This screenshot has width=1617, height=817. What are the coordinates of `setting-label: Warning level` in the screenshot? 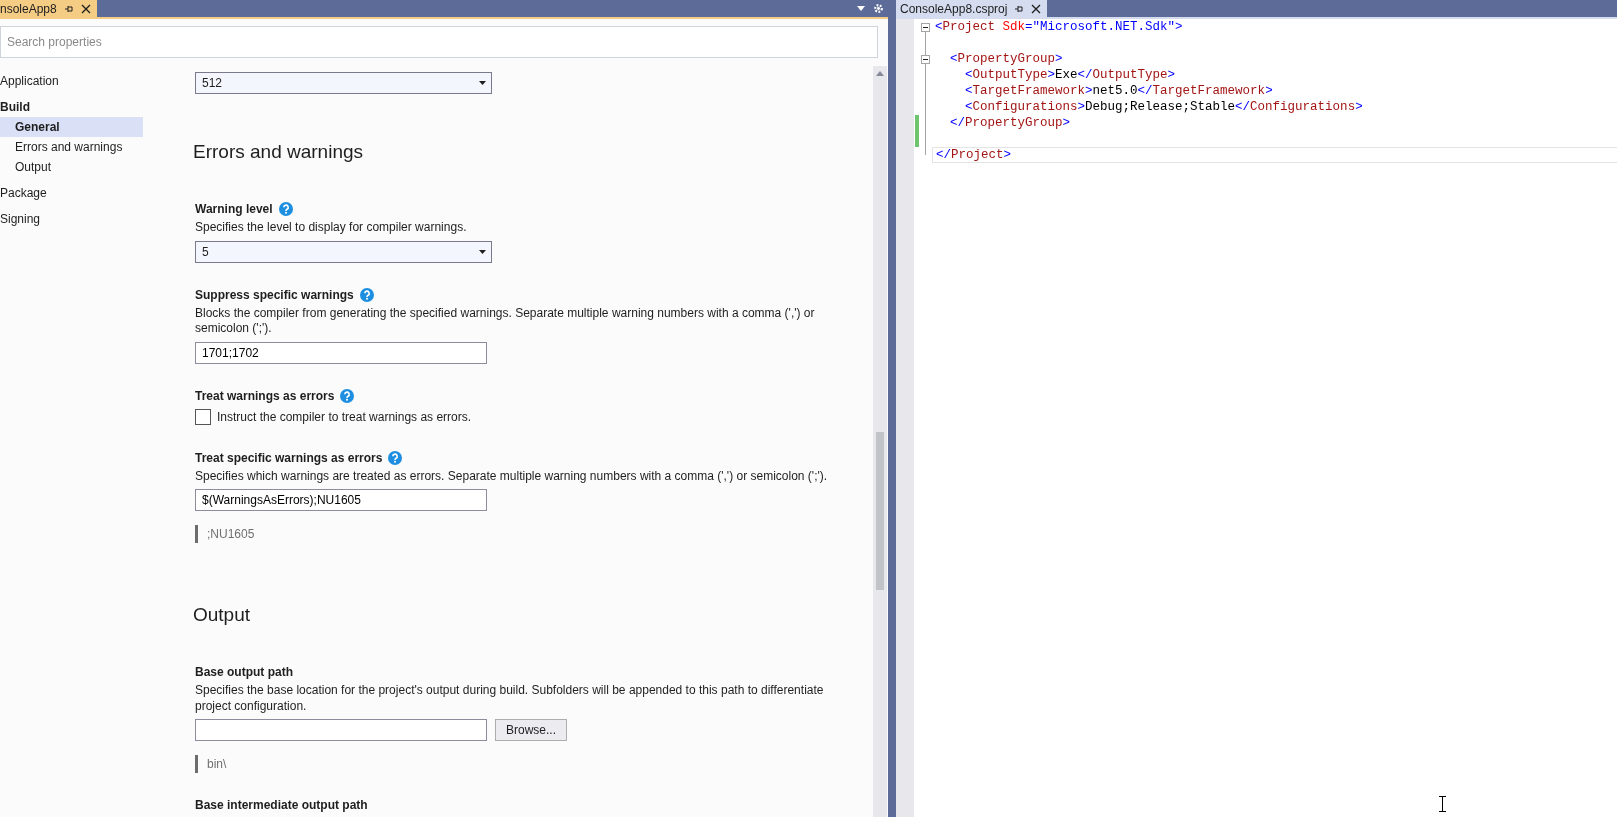 It's located at (234, 209).